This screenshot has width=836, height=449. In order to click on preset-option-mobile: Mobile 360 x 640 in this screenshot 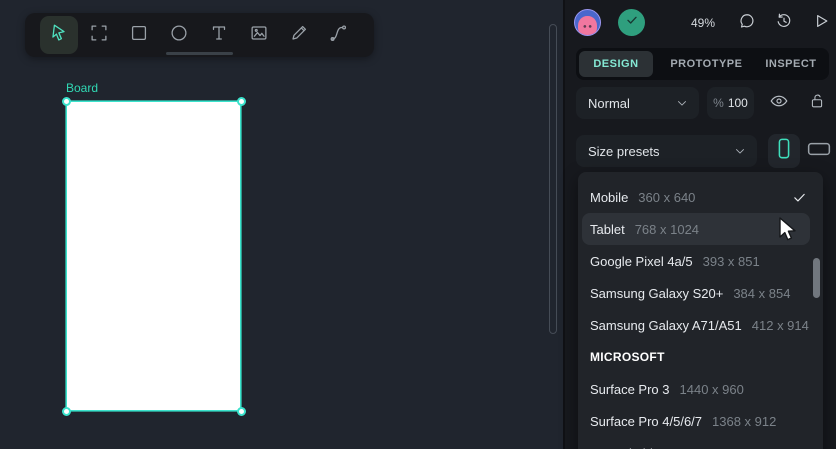, I will do `click(700, 197)`.